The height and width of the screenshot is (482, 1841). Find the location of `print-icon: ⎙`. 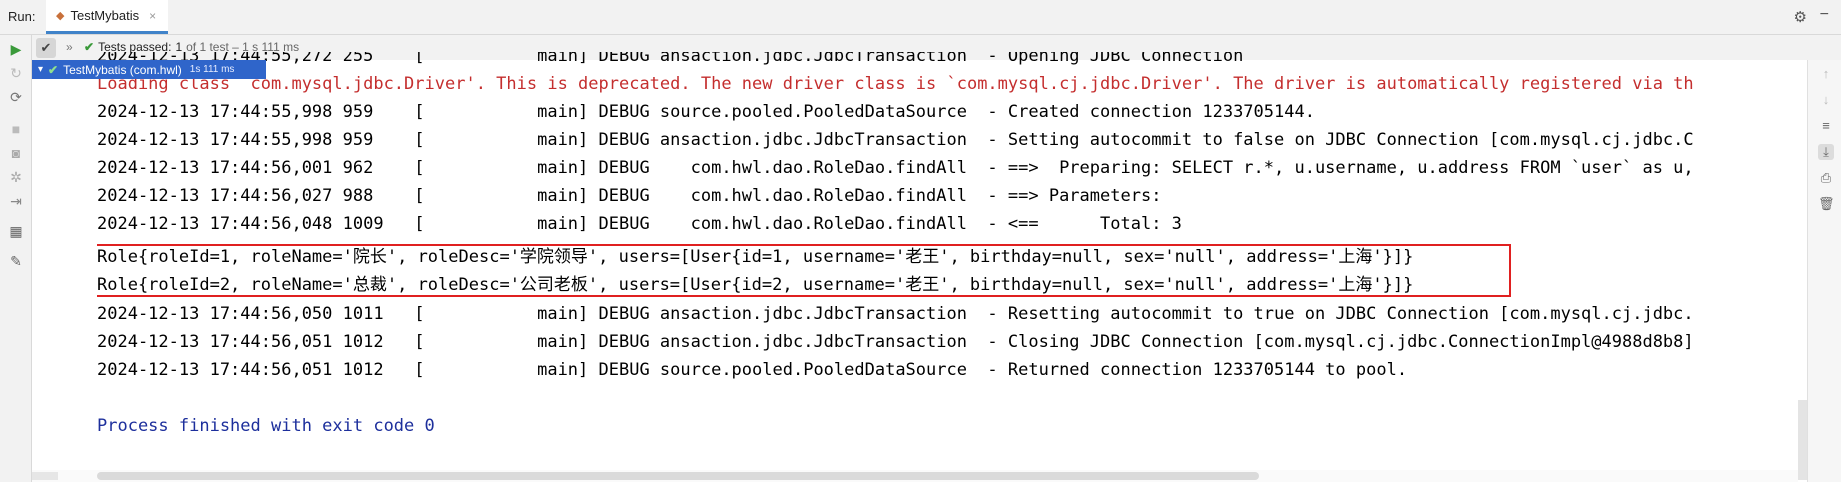

print-icon: ⎙ is located at coordinates (1826, 178).